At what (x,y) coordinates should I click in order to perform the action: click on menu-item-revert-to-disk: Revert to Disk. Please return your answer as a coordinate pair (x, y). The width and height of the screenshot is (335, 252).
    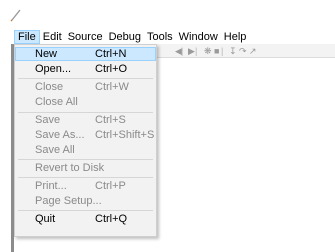
    Looking at the image, I should click on (85, 168).